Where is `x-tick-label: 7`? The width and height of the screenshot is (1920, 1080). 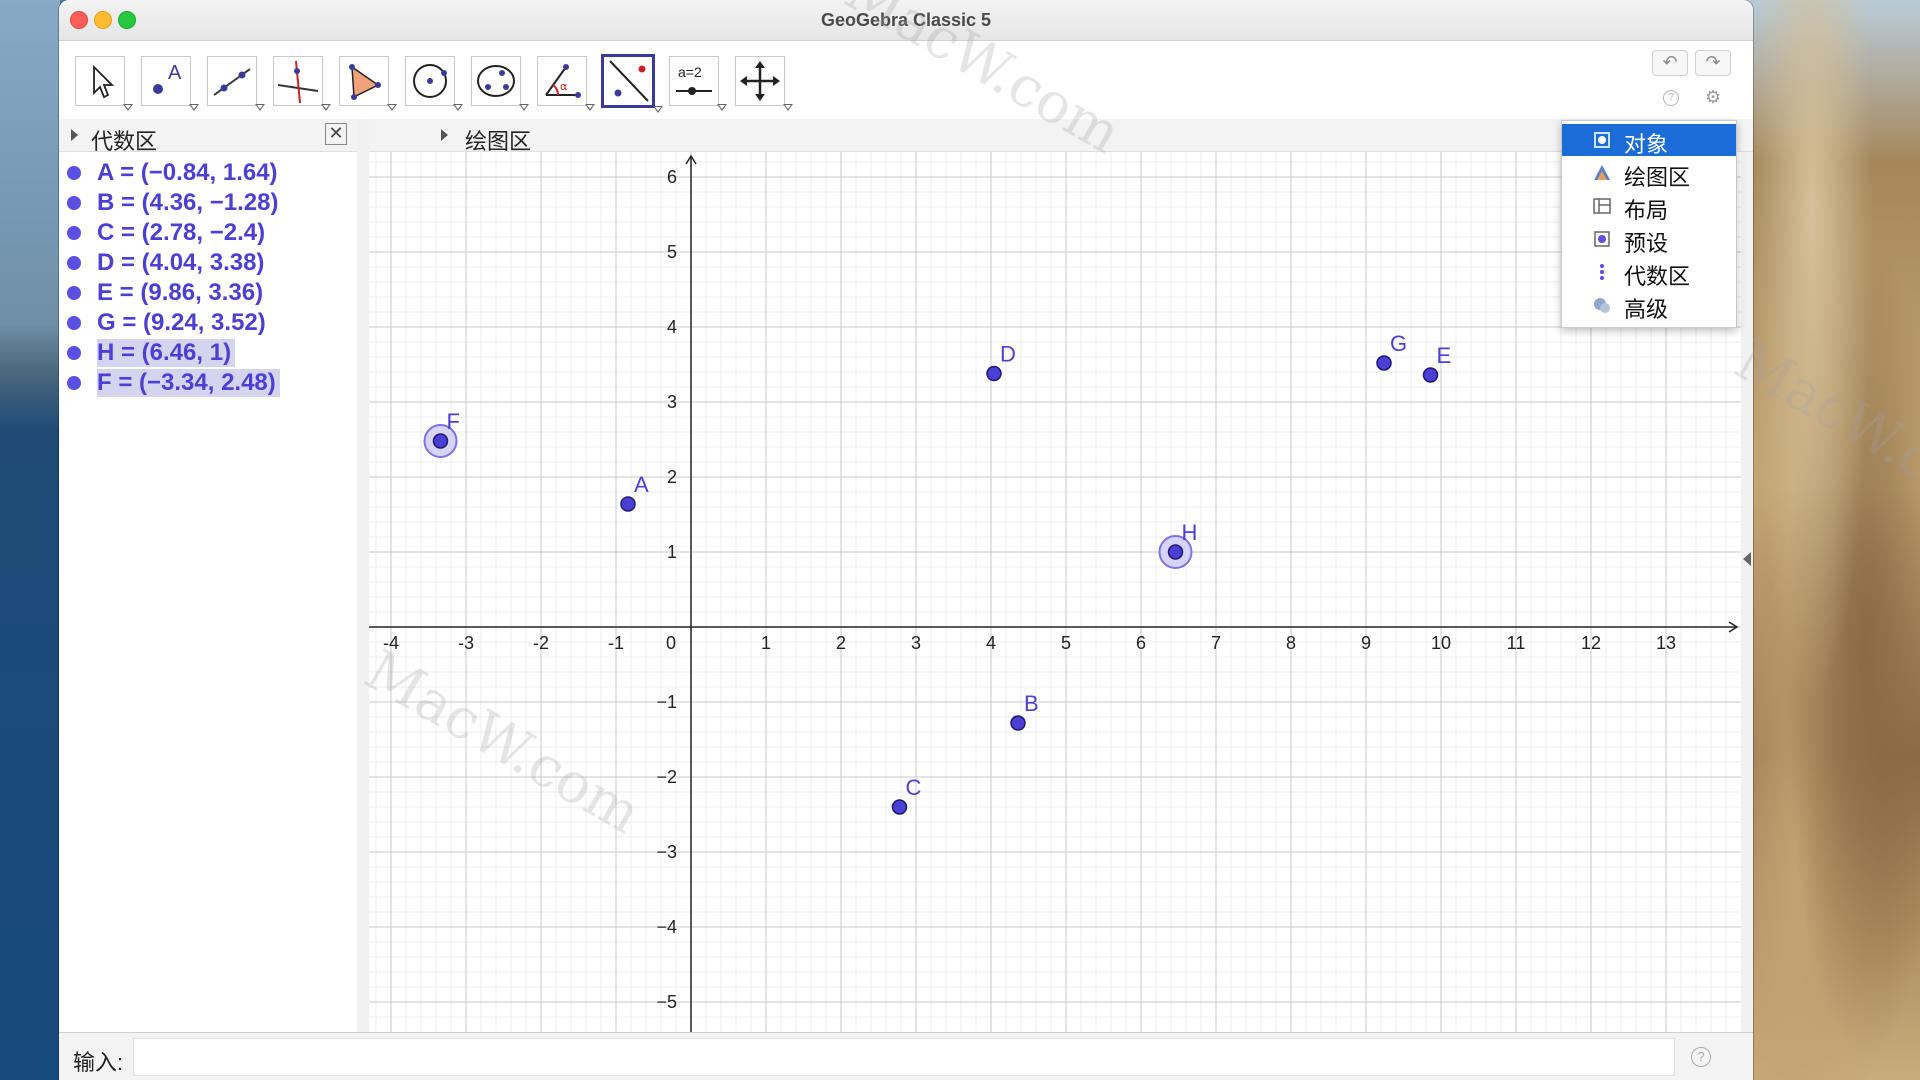
x-tick-label: 7 is located at coordinates (1216, 643).